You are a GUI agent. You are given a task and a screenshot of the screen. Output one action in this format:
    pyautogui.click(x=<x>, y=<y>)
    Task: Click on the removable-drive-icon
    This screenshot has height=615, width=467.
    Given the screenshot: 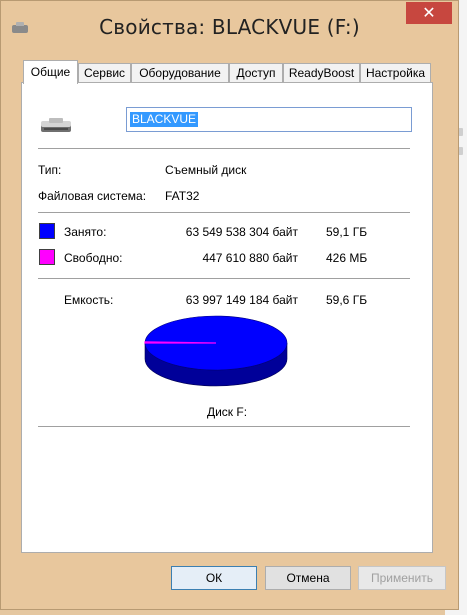 What is the action you would take?
    pyautogui.click(x=56, y=125)
    